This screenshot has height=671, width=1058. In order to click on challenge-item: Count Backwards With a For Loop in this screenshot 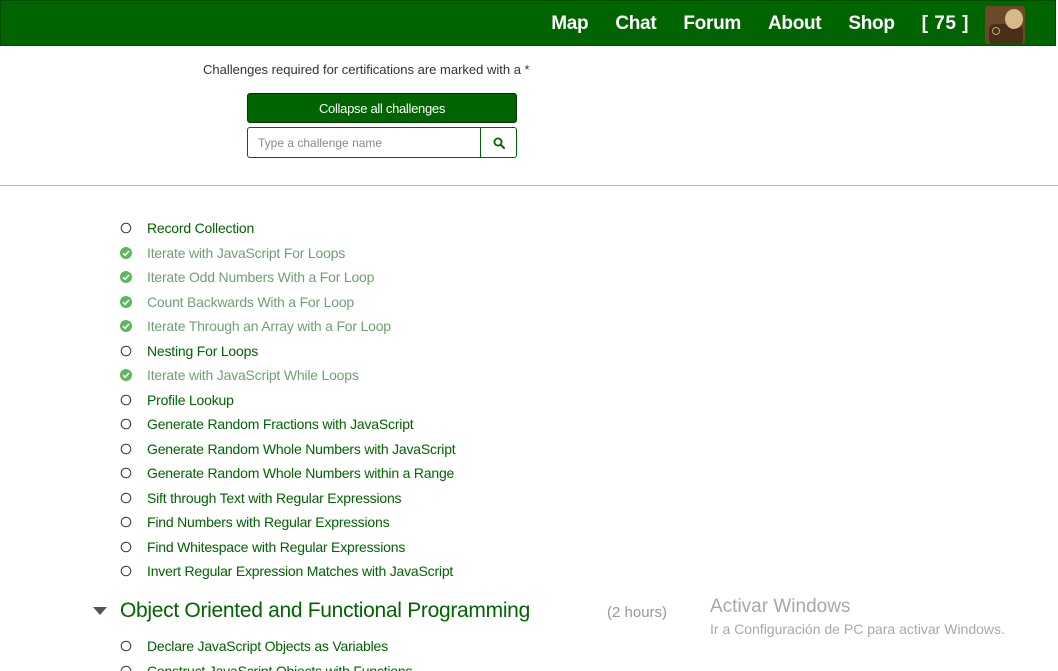, I will do `click(287, 302)`.